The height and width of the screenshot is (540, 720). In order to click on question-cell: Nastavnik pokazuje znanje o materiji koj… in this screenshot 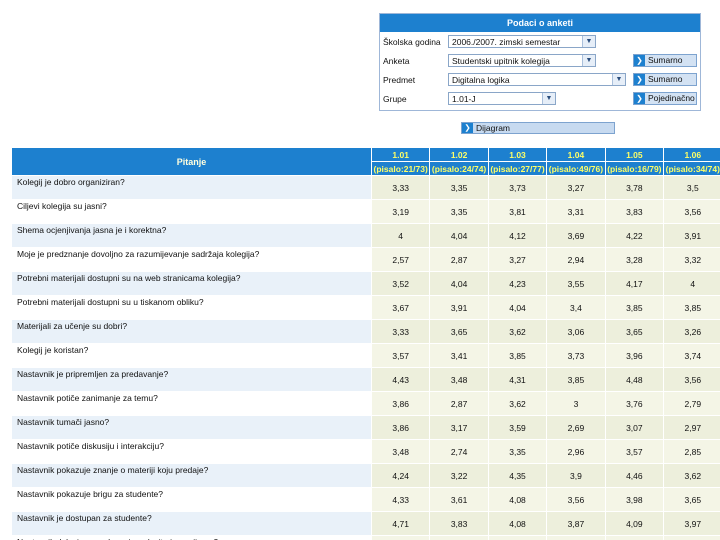, I will do `click(191, 475)`.